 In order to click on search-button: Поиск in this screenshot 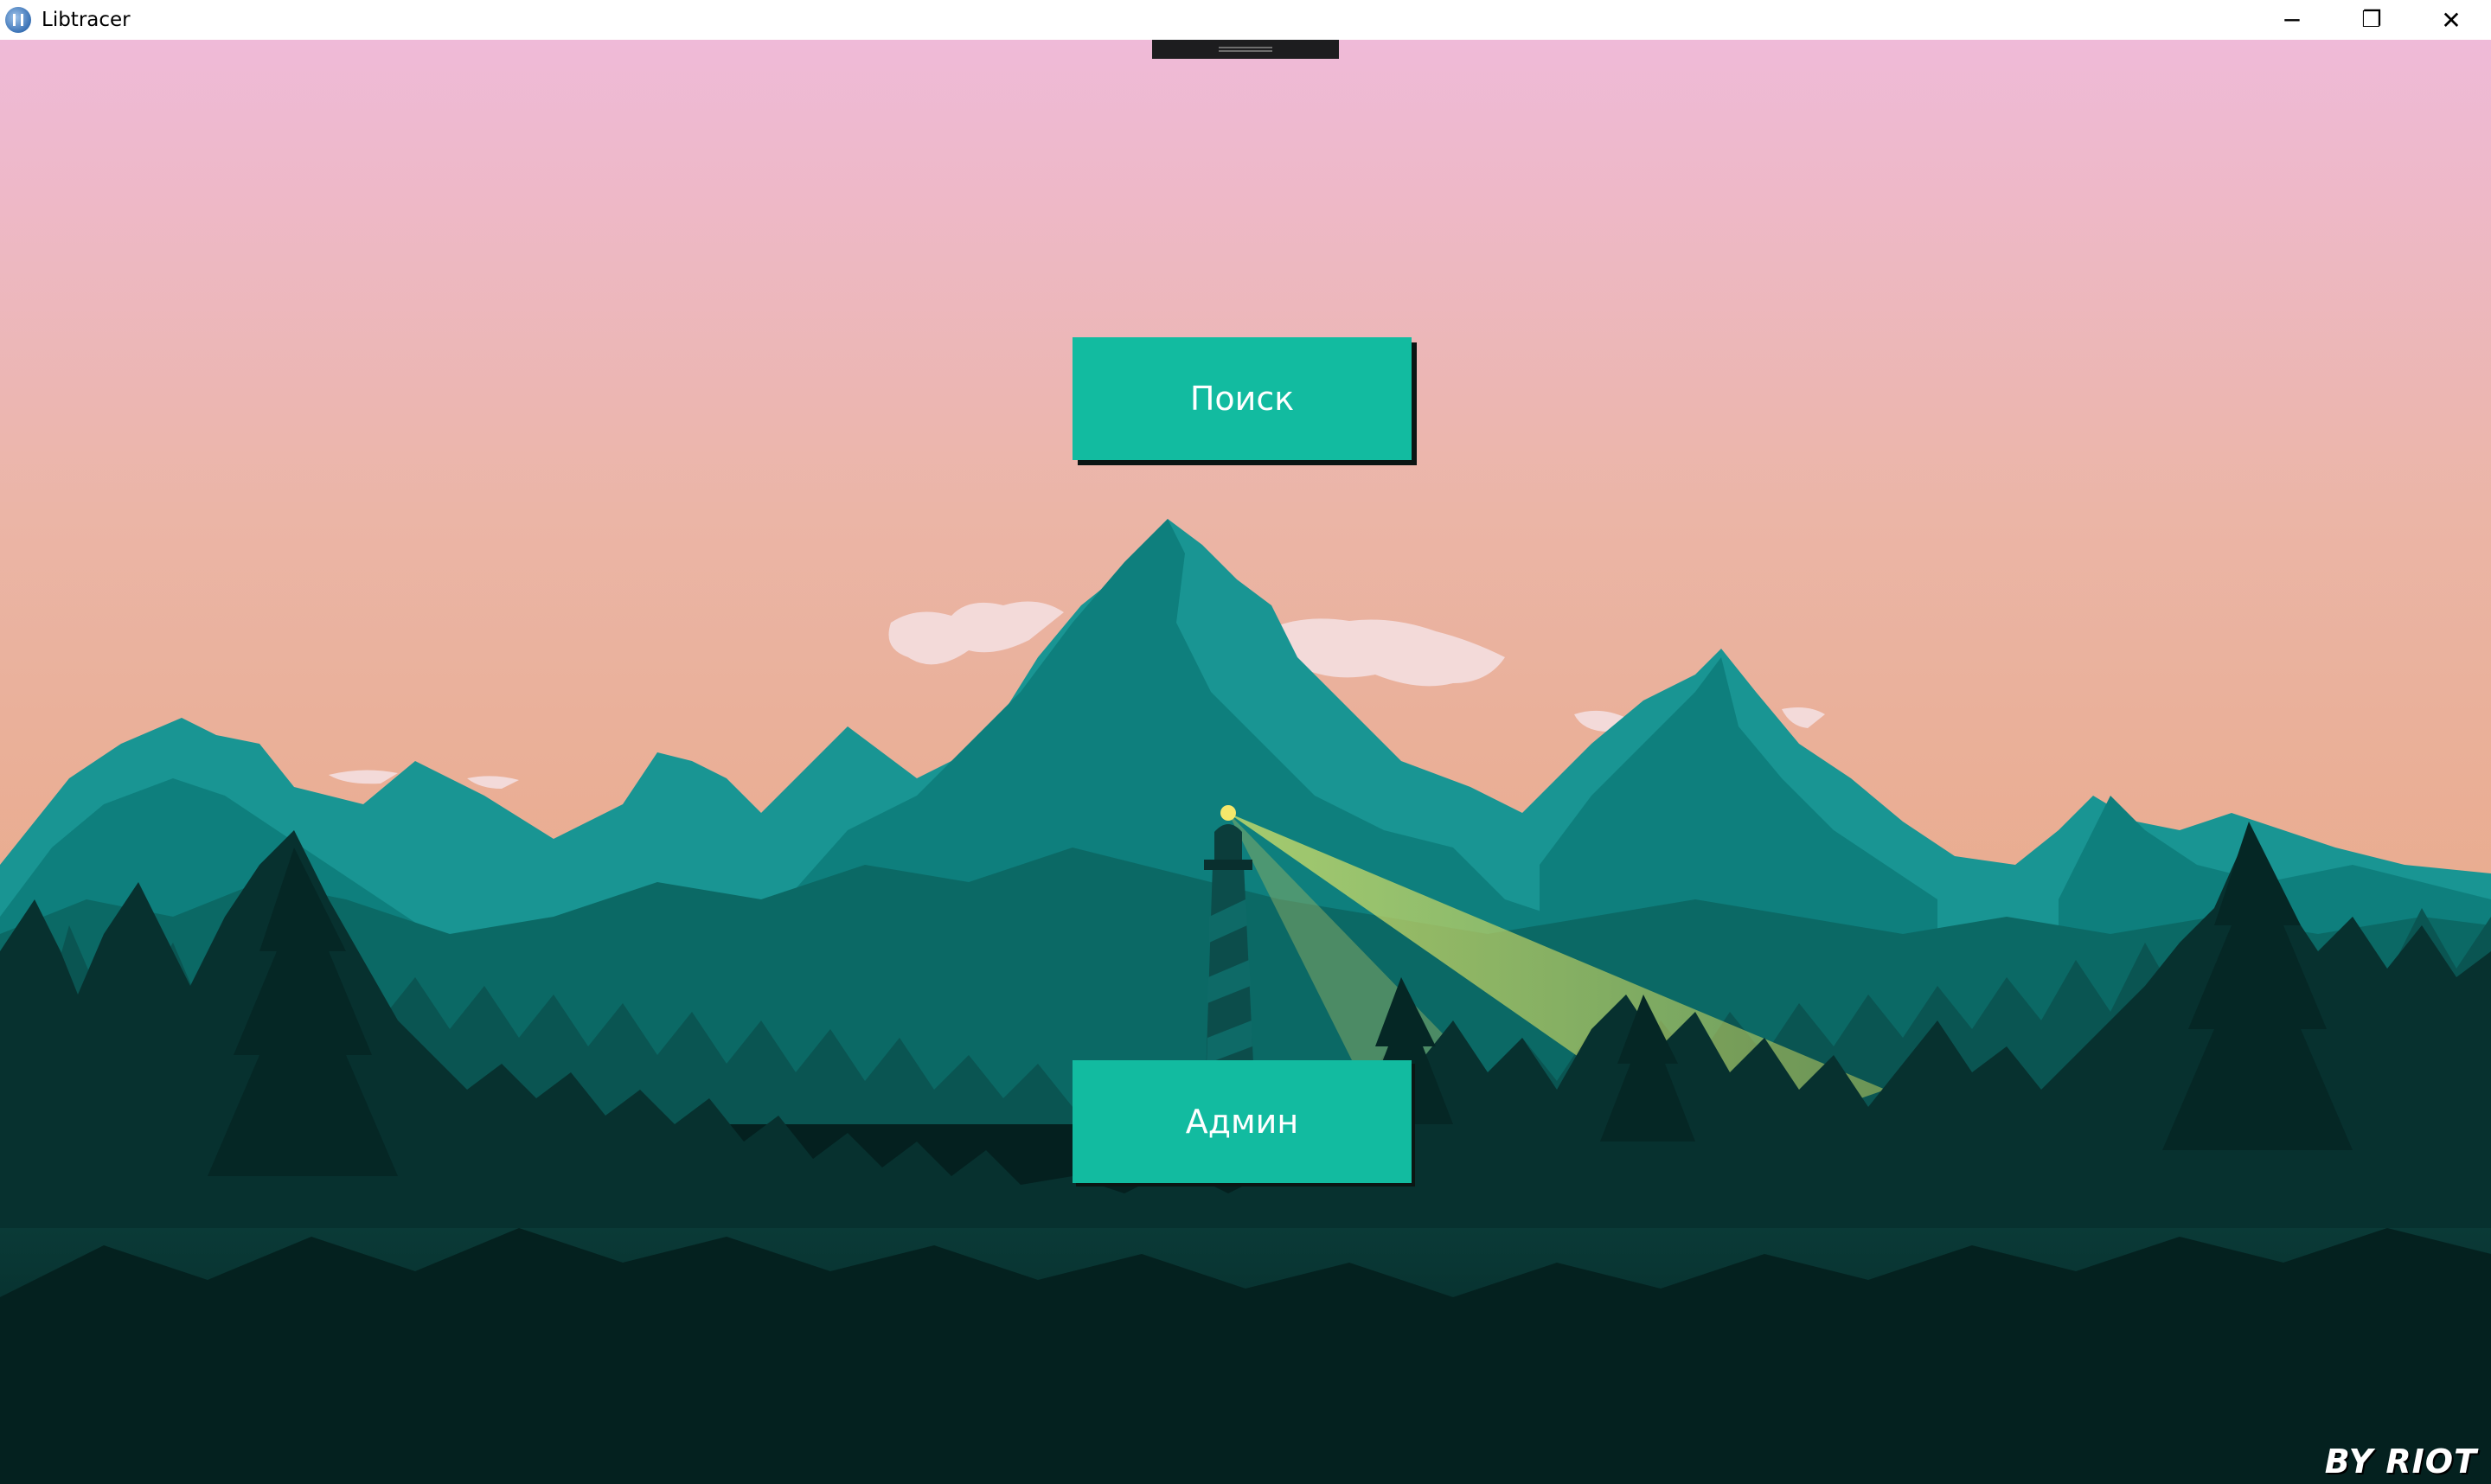, I will do `click(1242, 399)`.